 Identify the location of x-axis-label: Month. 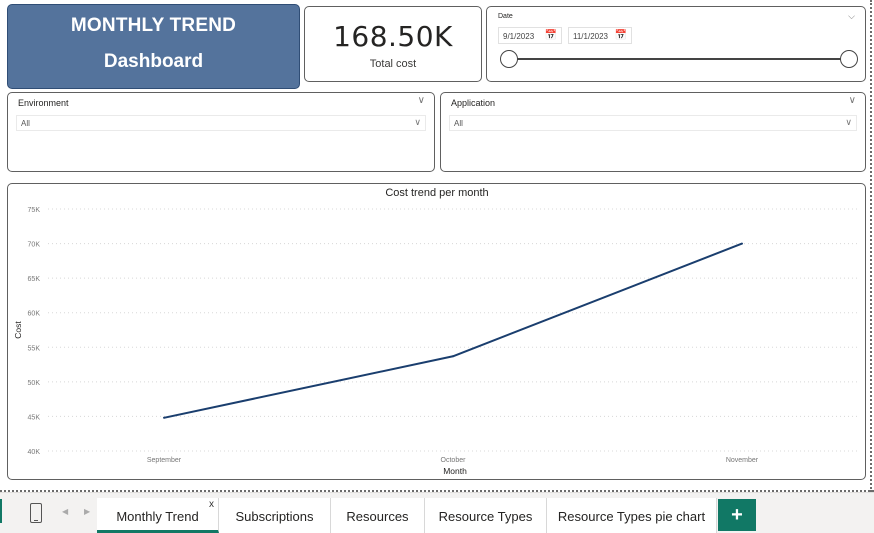
(455, 471).